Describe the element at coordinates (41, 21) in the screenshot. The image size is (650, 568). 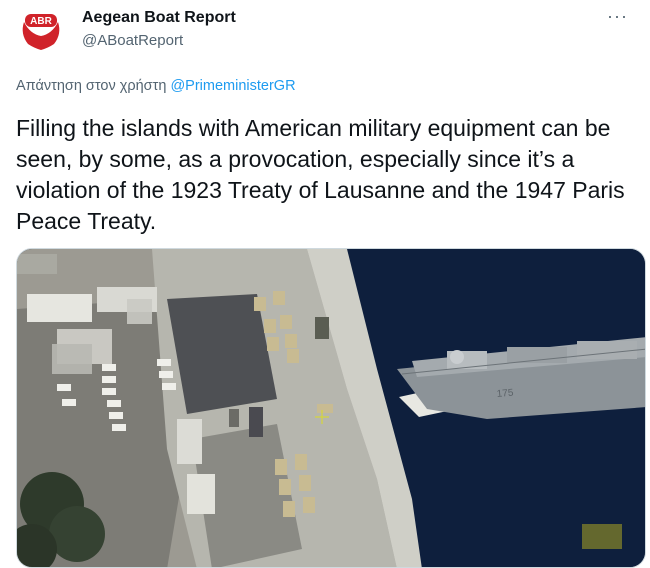
I see `avatar-text: ABR` at that location.